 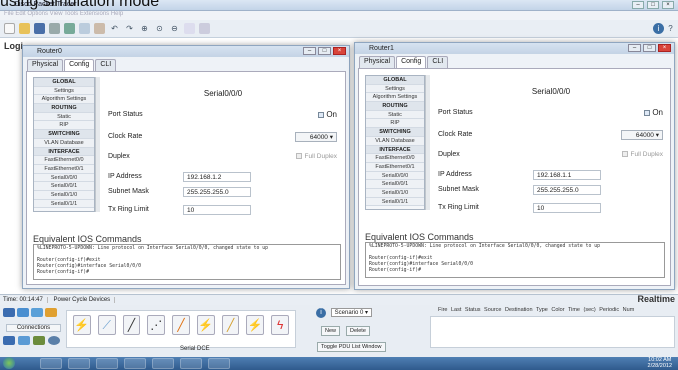 What do you see at coordinates (670, 28) in the screenshot?
I see `help-icon: ?` at bounding box center [670, 28].